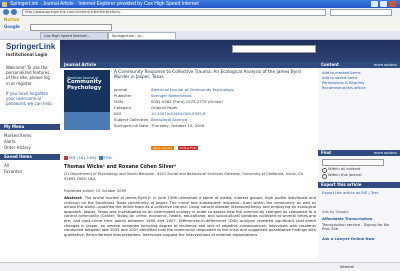  Describe the element at coordinates (359, 65) in the screenshot. I see `content-header: Content more options` at that location.